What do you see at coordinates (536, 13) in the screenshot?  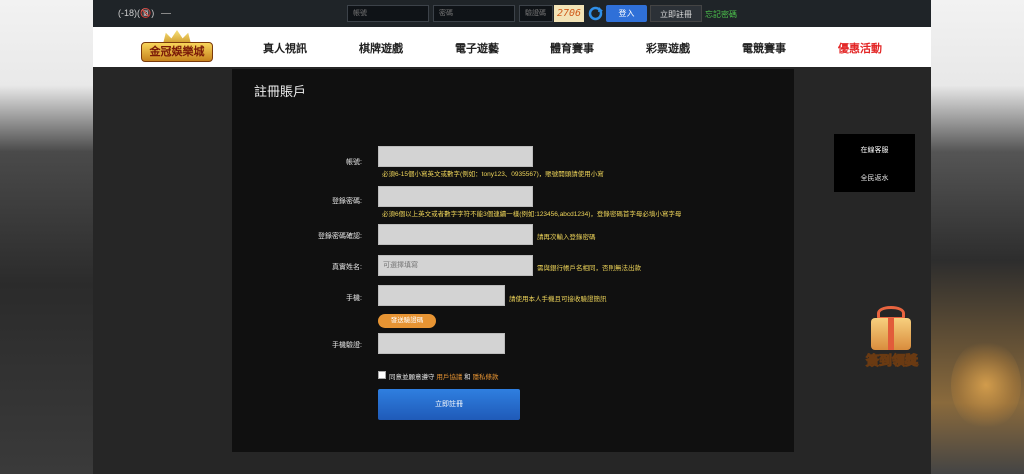 I see `captcha-input` at bounding box center [536, 13].